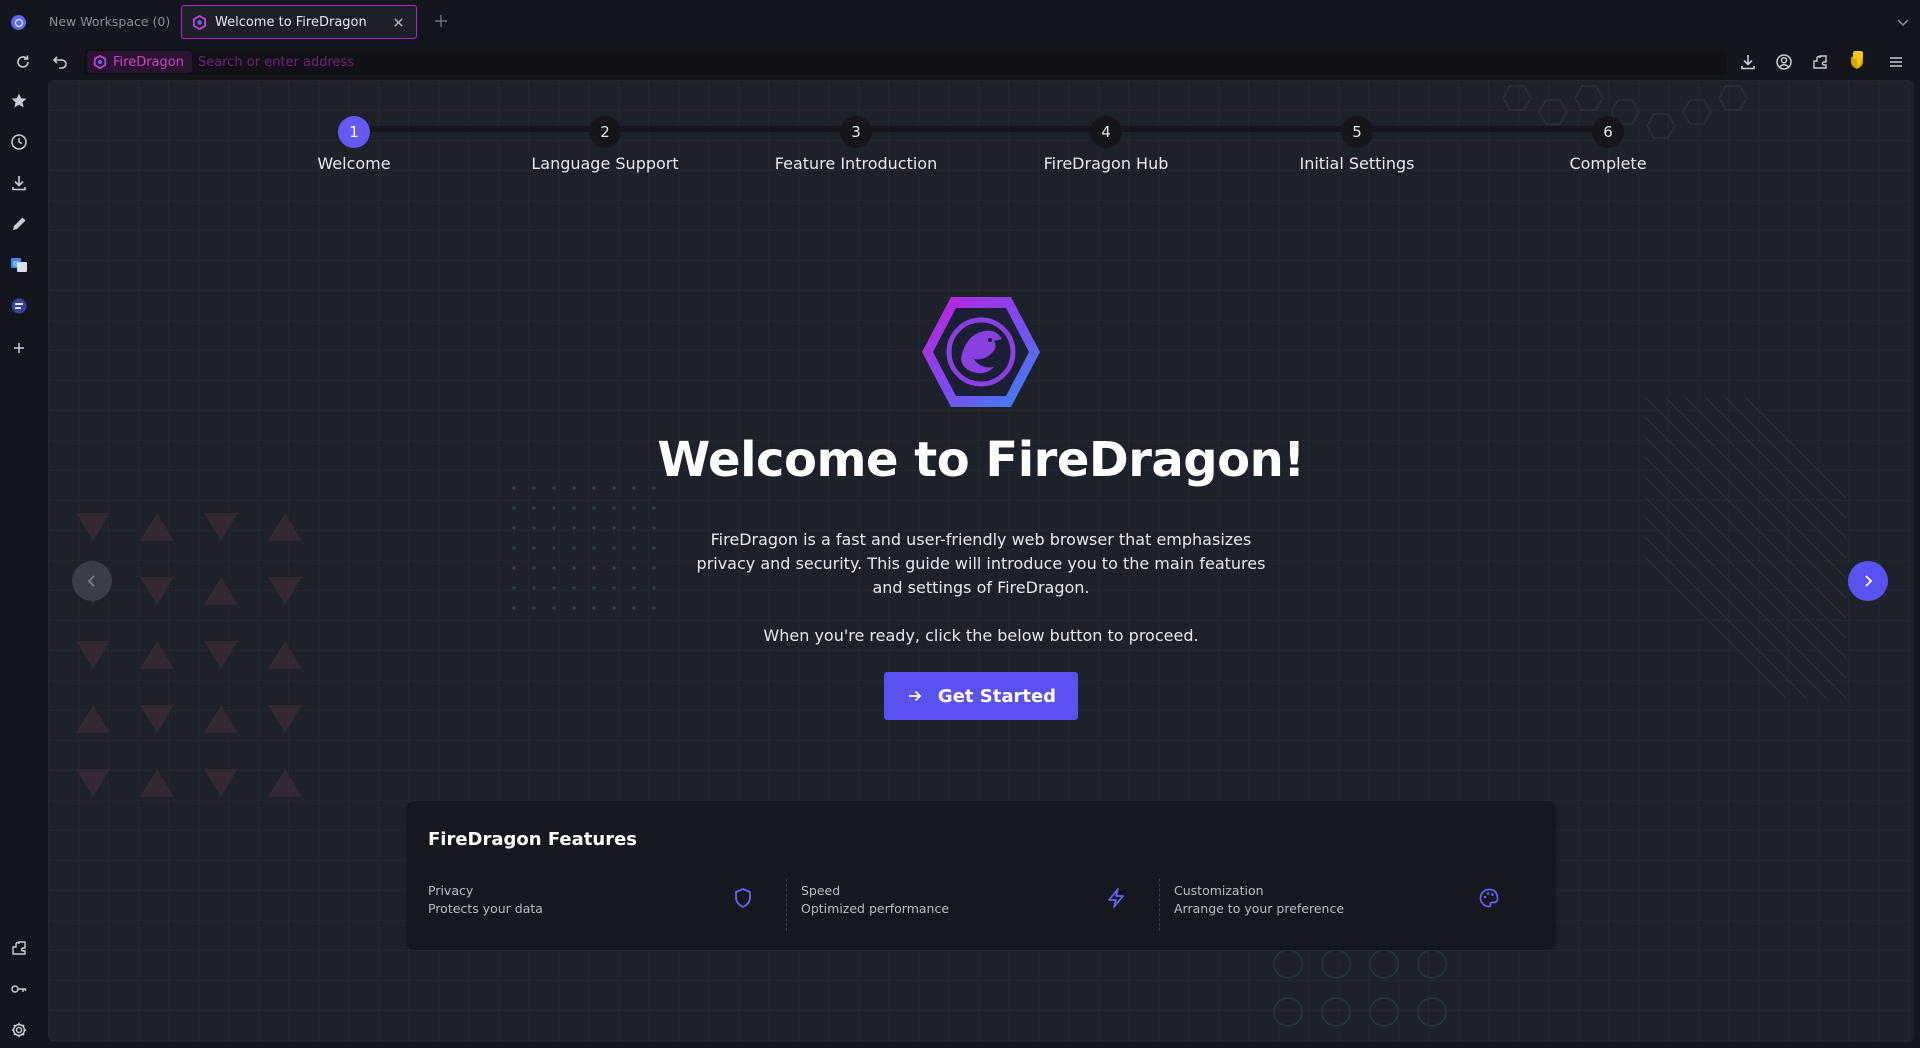 This screenshot has width=1920, height=1048. Describe the element at coordinates (18, 22) in the screenshot. I see `workspace-icon` at that location.